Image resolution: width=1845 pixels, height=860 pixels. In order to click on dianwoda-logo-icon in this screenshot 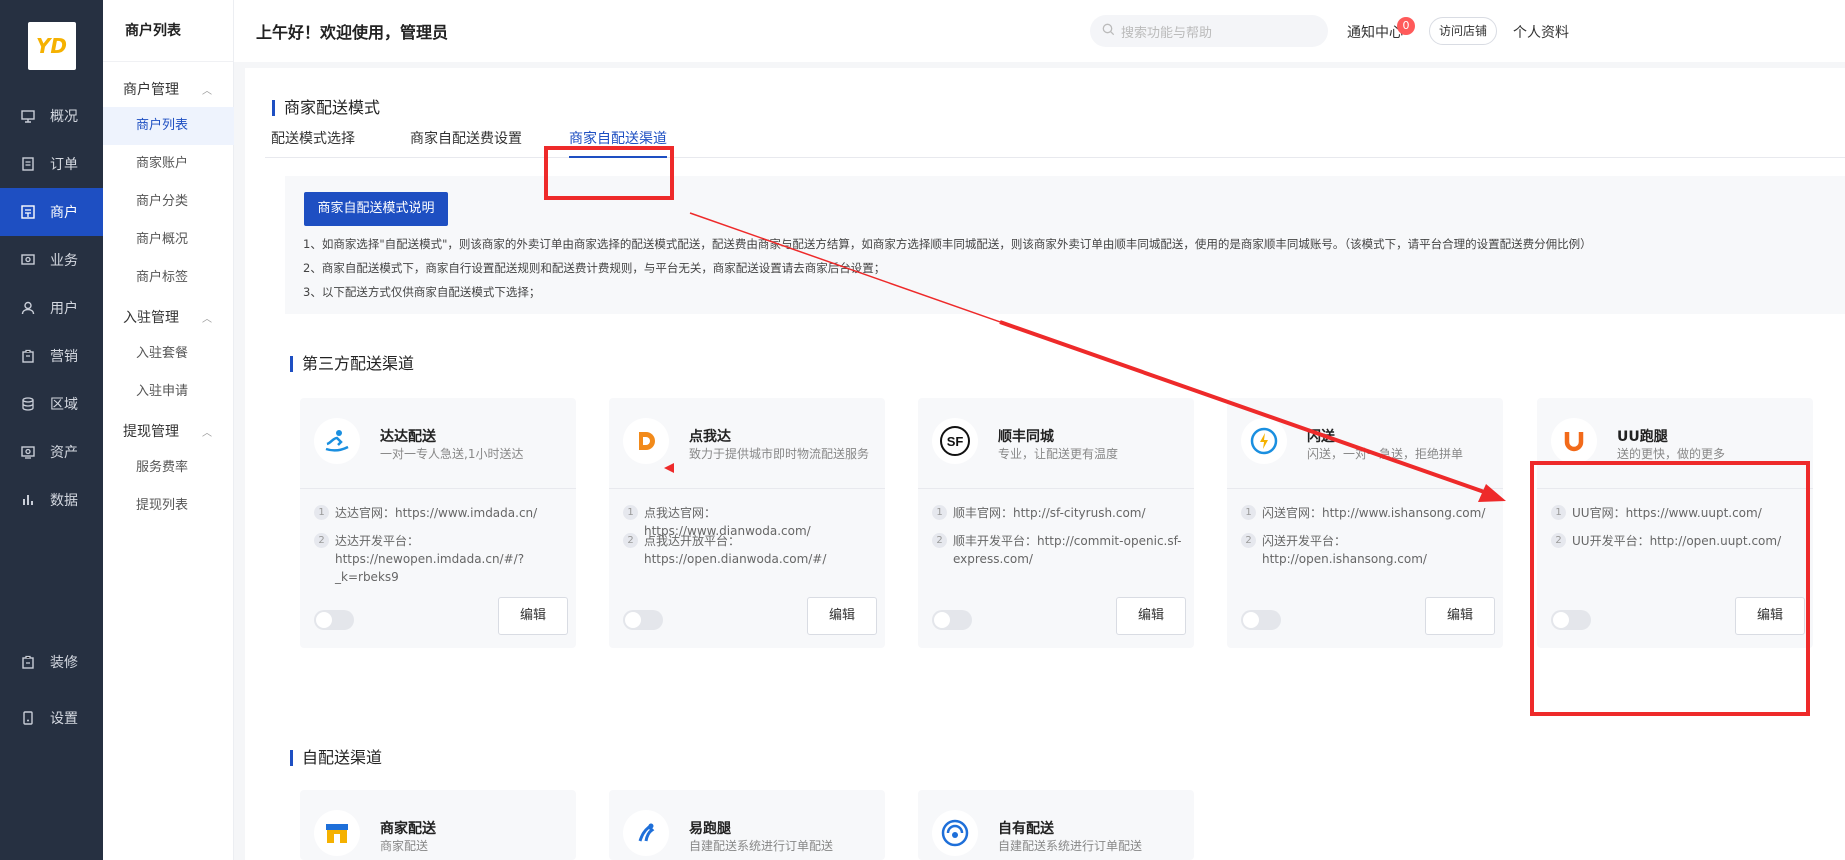, I will do `click(646, 441)`.